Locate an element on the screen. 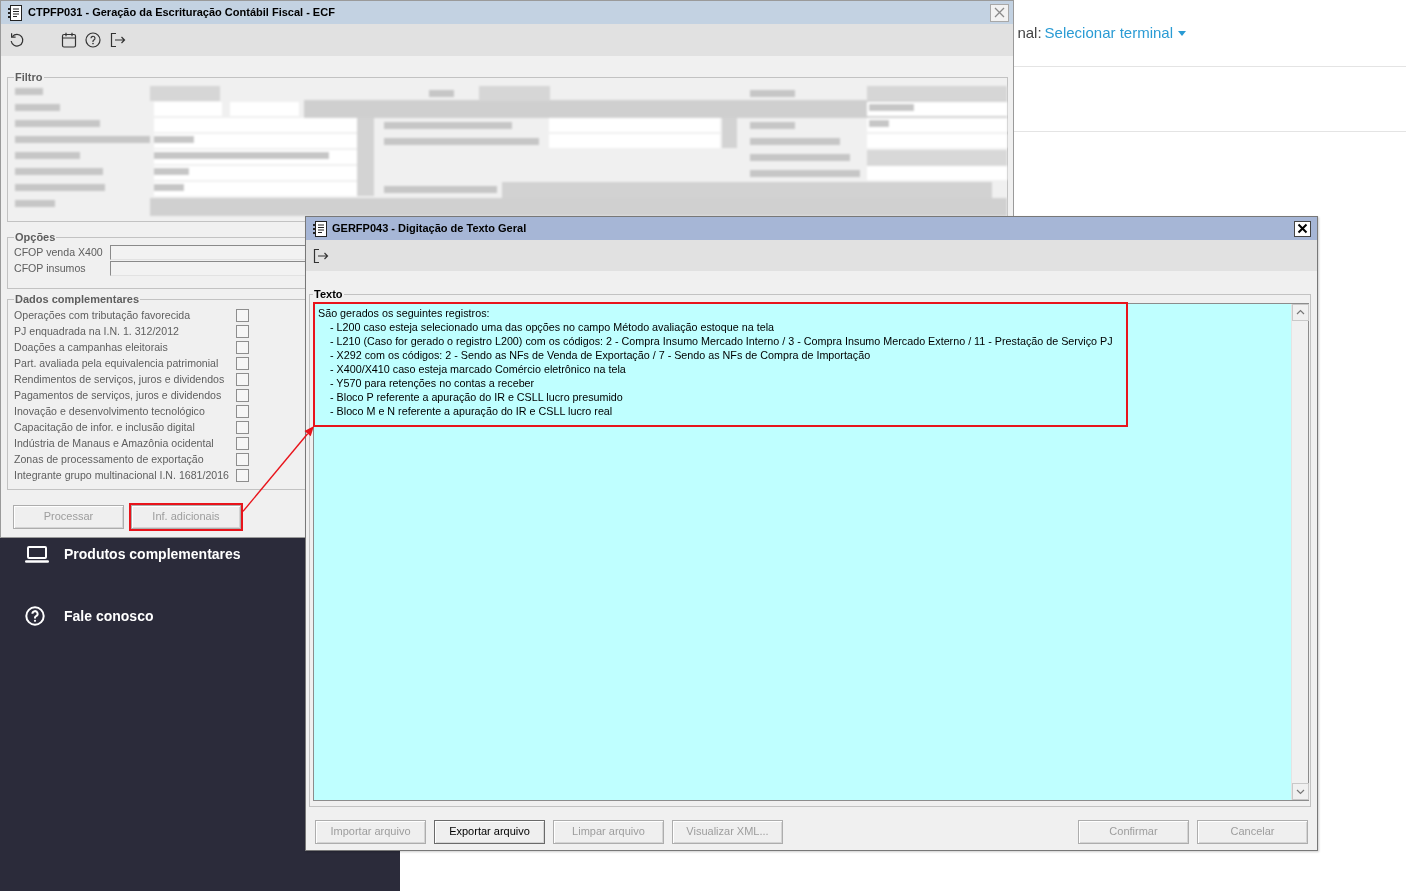 The width and height of the screenshot is (1406, 891). group-label: Texto is located at coordinates (328, 294).